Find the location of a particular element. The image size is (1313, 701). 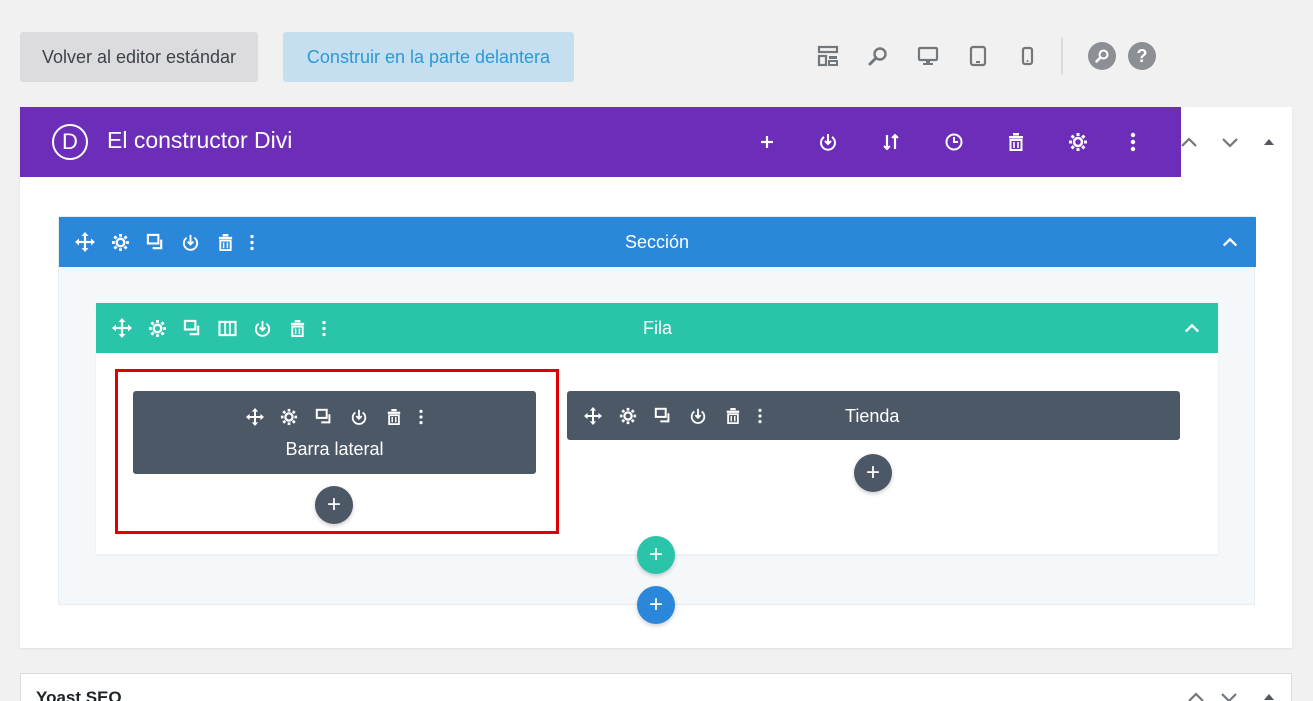

module-title: Tienda is located at coordinates (872, 416).